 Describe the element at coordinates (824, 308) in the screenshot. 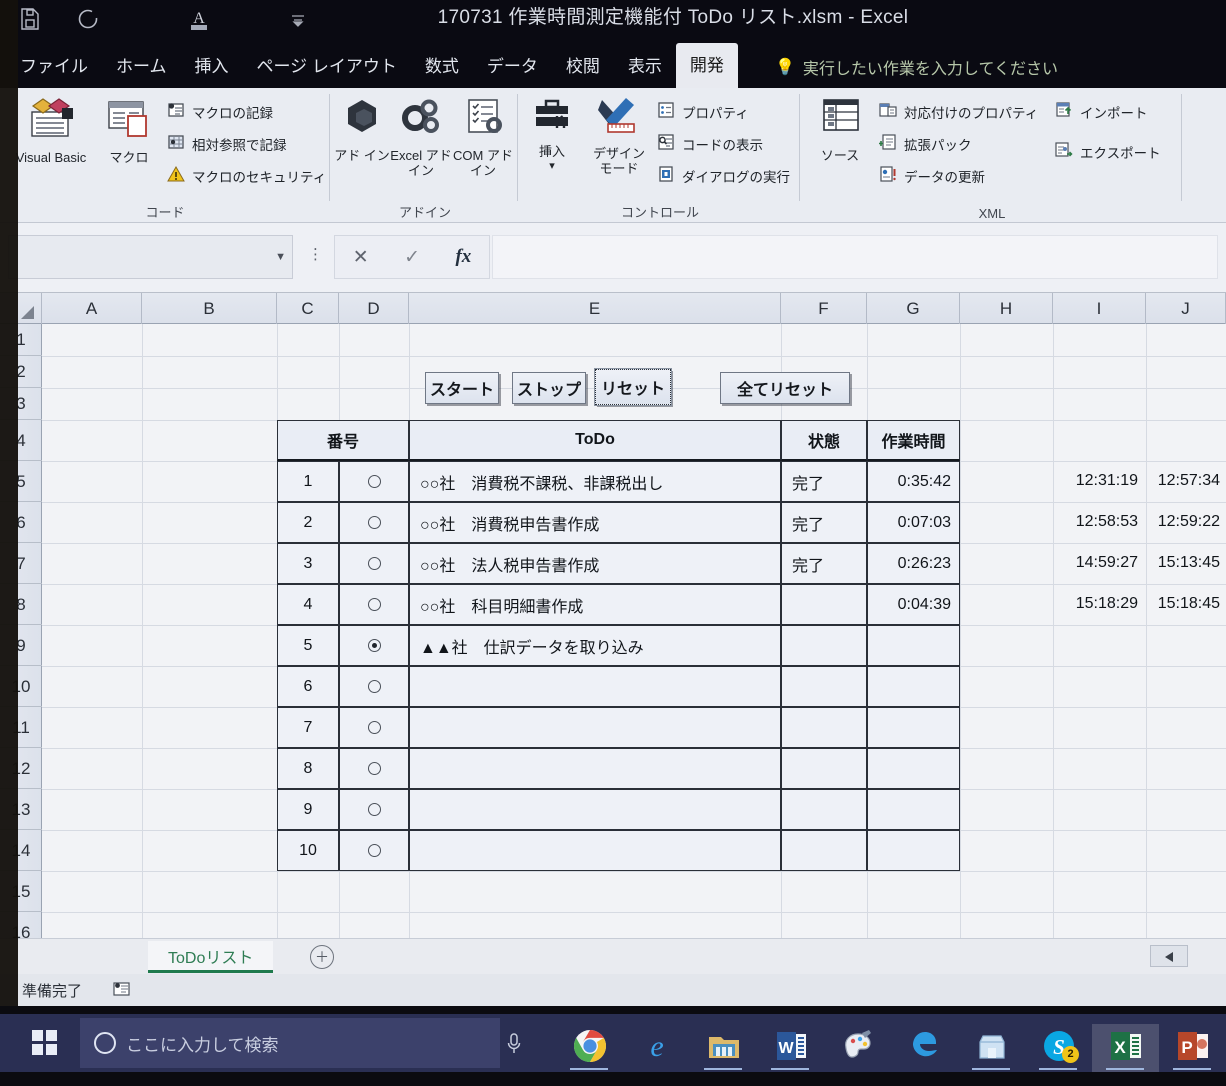

I see `column-header-F: F` at that location.